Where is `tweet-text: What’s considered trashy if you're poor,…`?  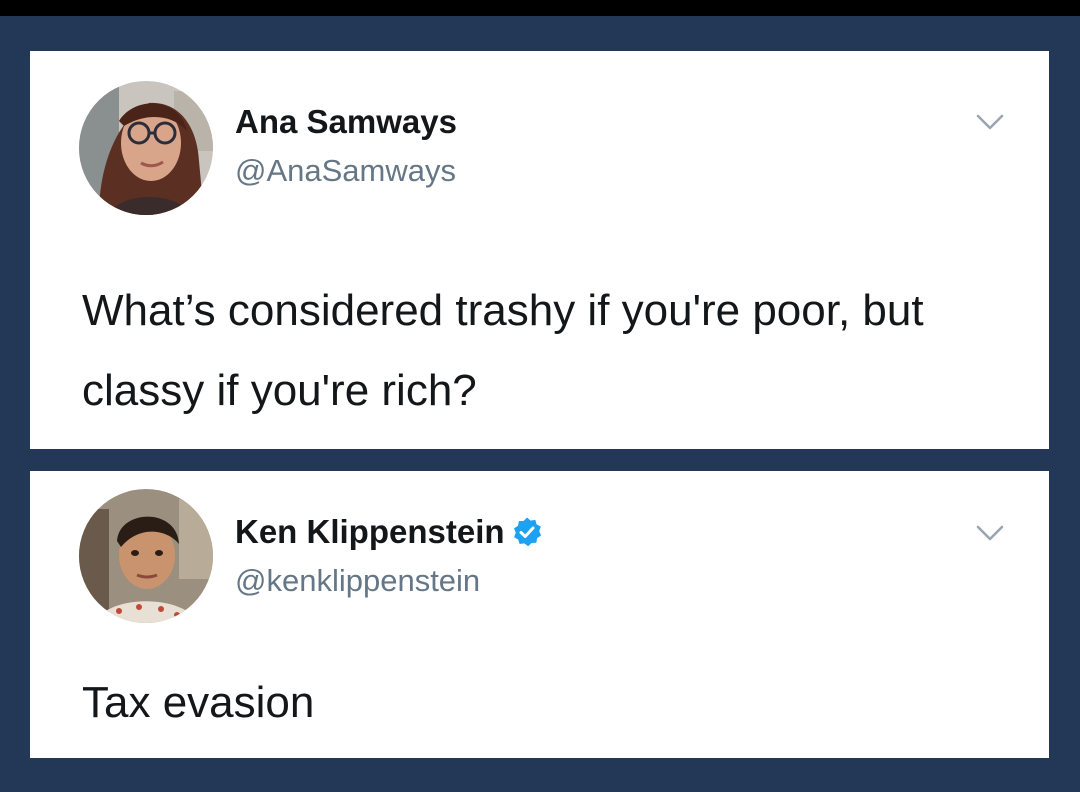
tweet-text: What’s considered trashy if you're poor,… is located at coordinates (503, 350).